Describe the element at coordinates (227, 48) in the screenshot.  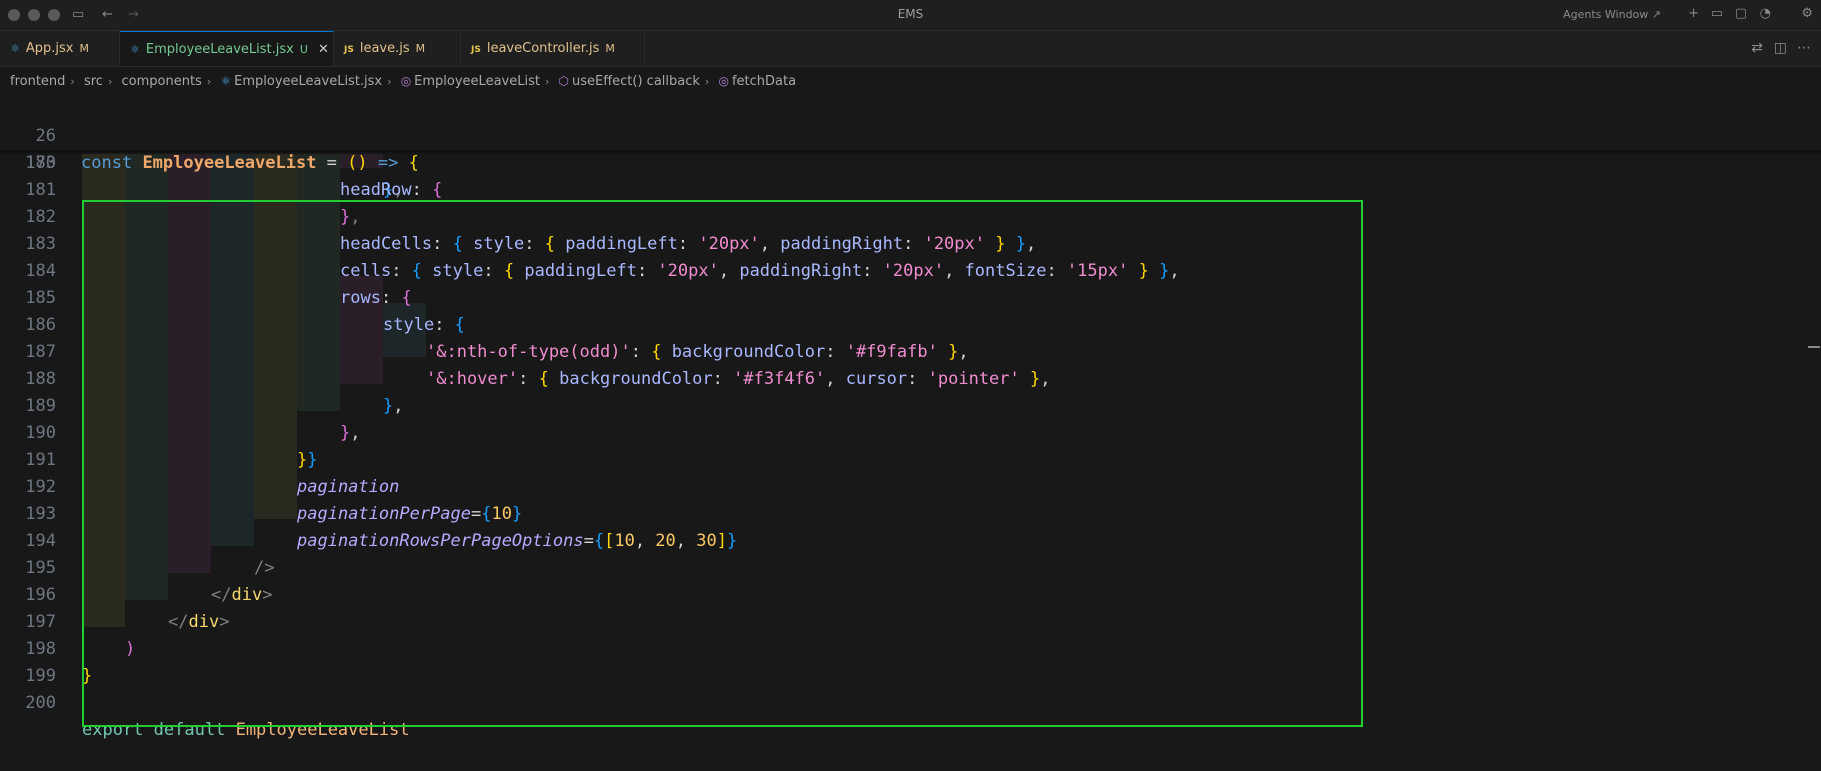
I see `tab-employee-leave-list-jsx: ⚛ EmployeeLeaveList.jsx U ✕` at that location.